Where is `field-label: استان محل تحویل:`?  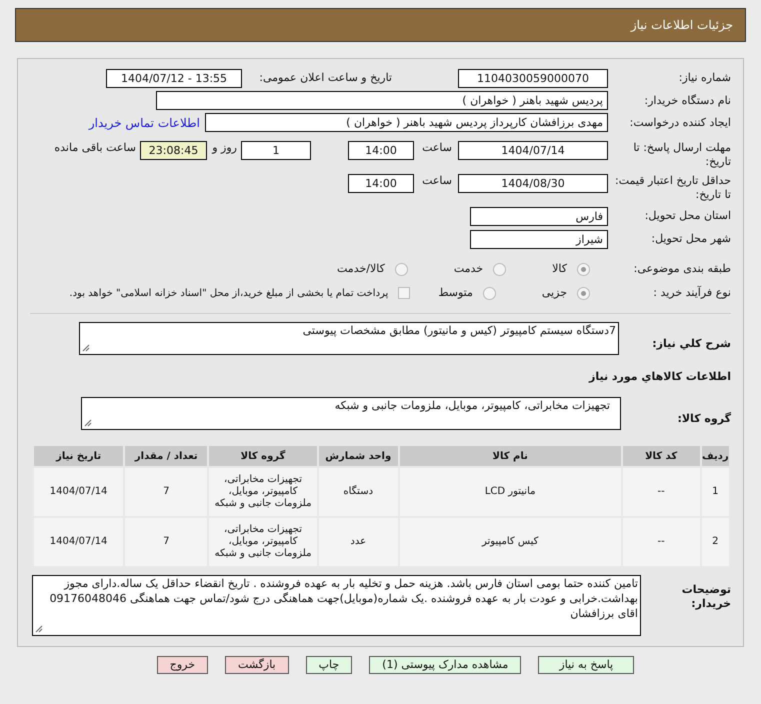 field-label: استان محل تحویل: is located at coordinates (687, 216).